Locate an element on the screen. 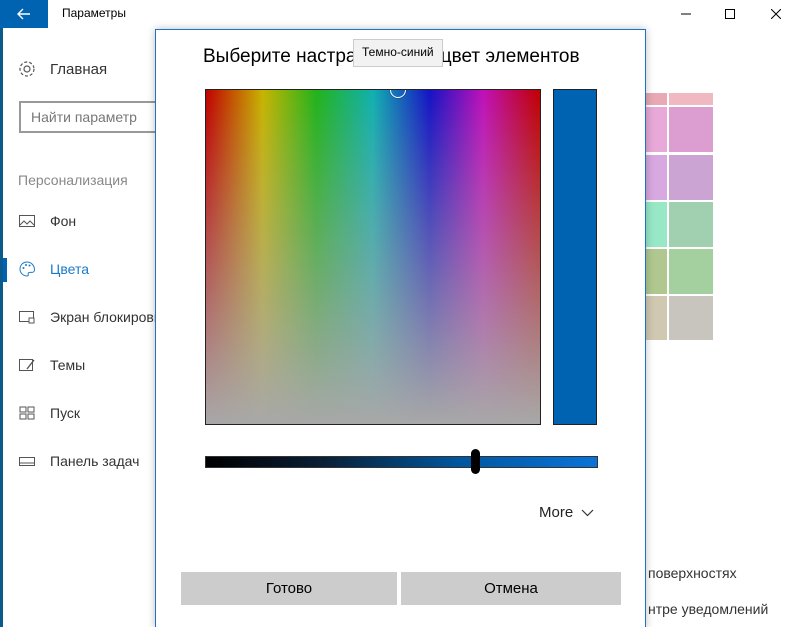 The height and width of the screenshot is (627, 801). close-button is located at coordinates (776, 14).